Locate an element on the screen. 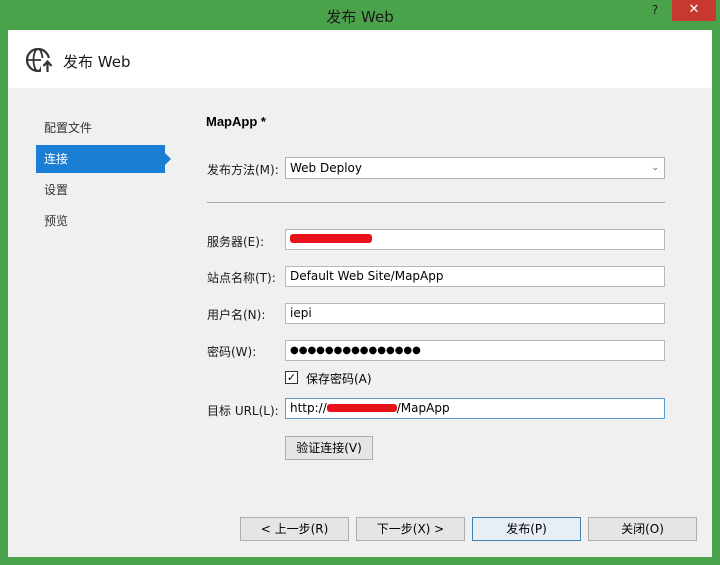 The image size is (720, 565). nav-item-profile: 配置文件 is located at coordinates (106, 128).